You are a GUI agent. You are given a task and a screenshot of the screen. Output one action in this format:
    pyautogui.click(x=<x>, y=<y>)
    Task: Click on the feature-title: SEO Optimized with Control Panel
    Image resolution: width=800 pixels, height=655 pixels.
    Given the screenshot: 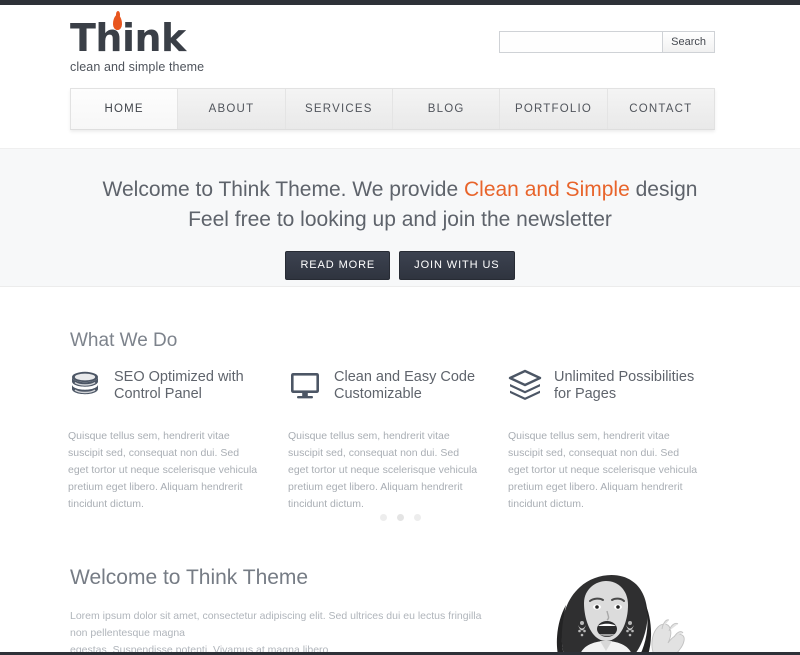 What is the action you would take?
    pyautogui.click(x=179, y=385)
    